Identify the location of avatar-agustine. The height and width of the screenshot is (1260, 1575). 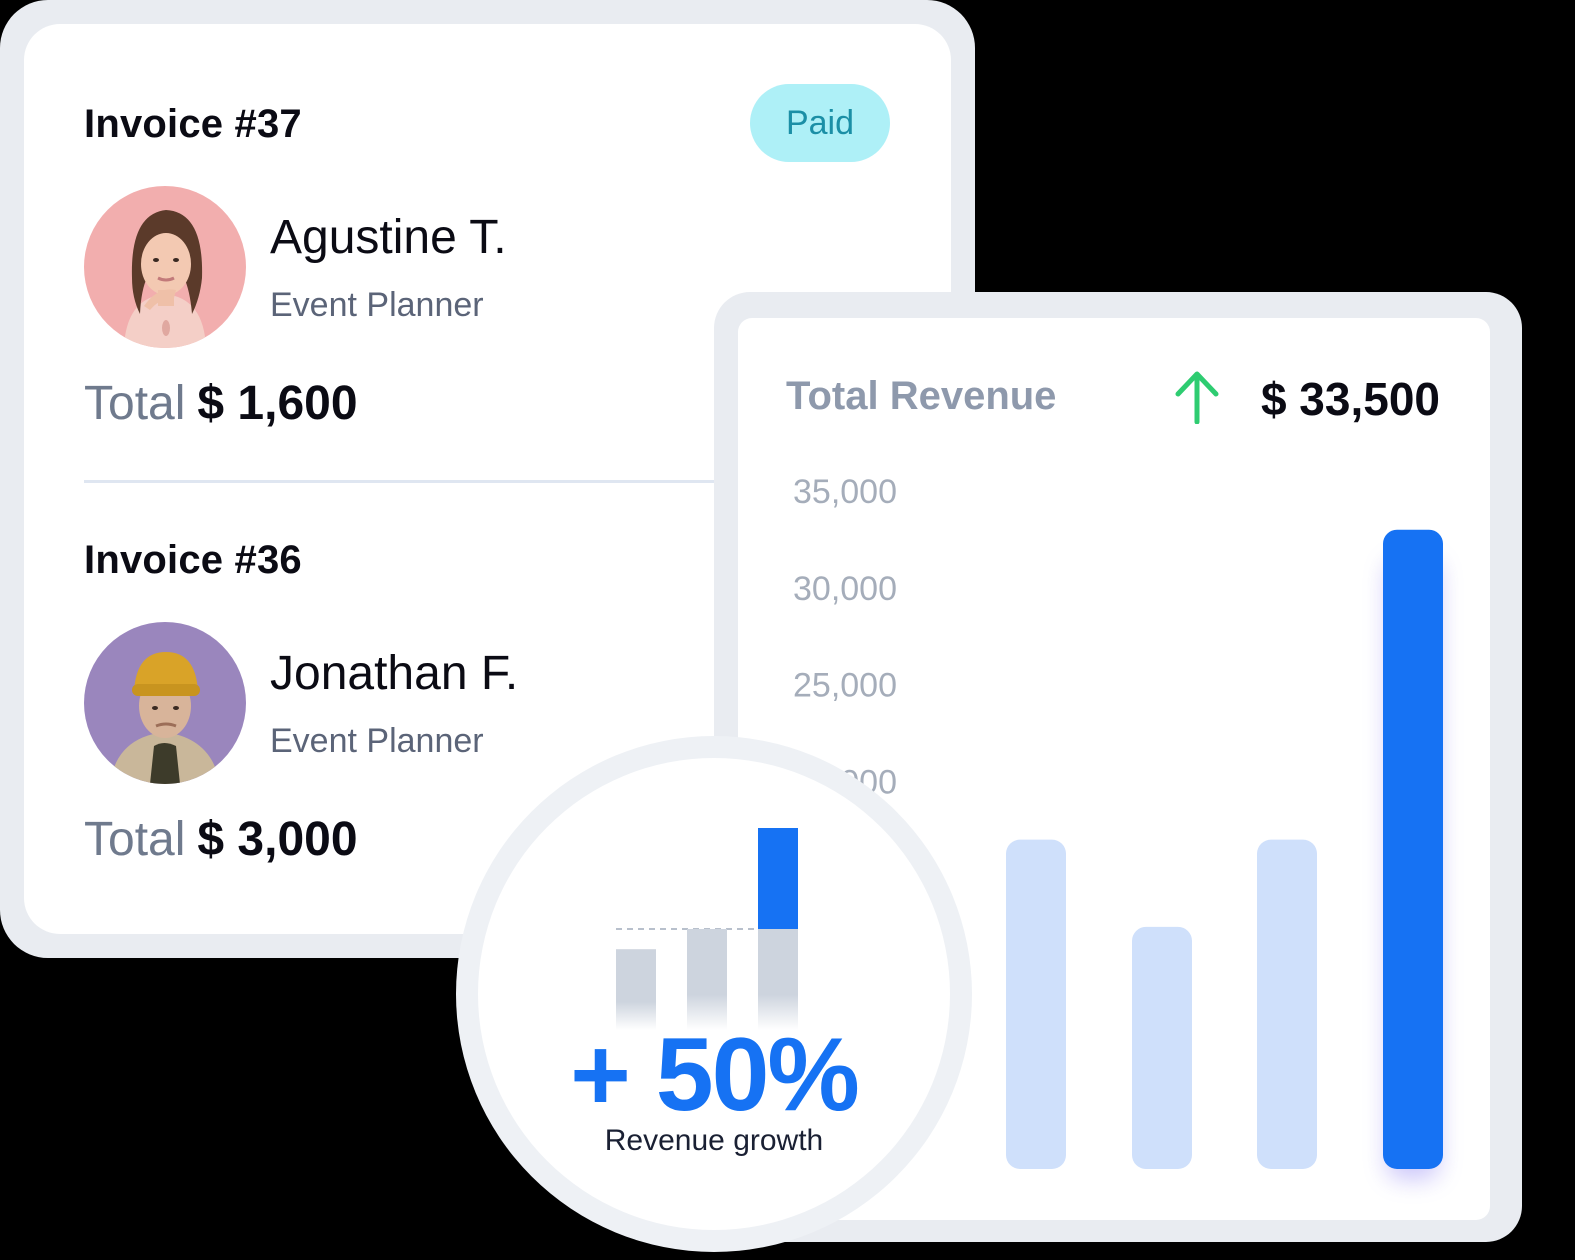
(165, 267).